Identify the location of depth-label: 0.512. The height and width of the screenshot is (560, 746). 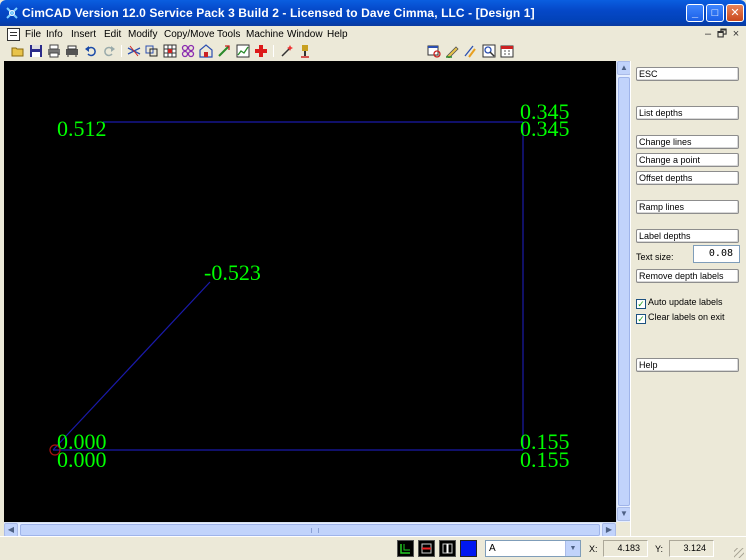
(82, 129).